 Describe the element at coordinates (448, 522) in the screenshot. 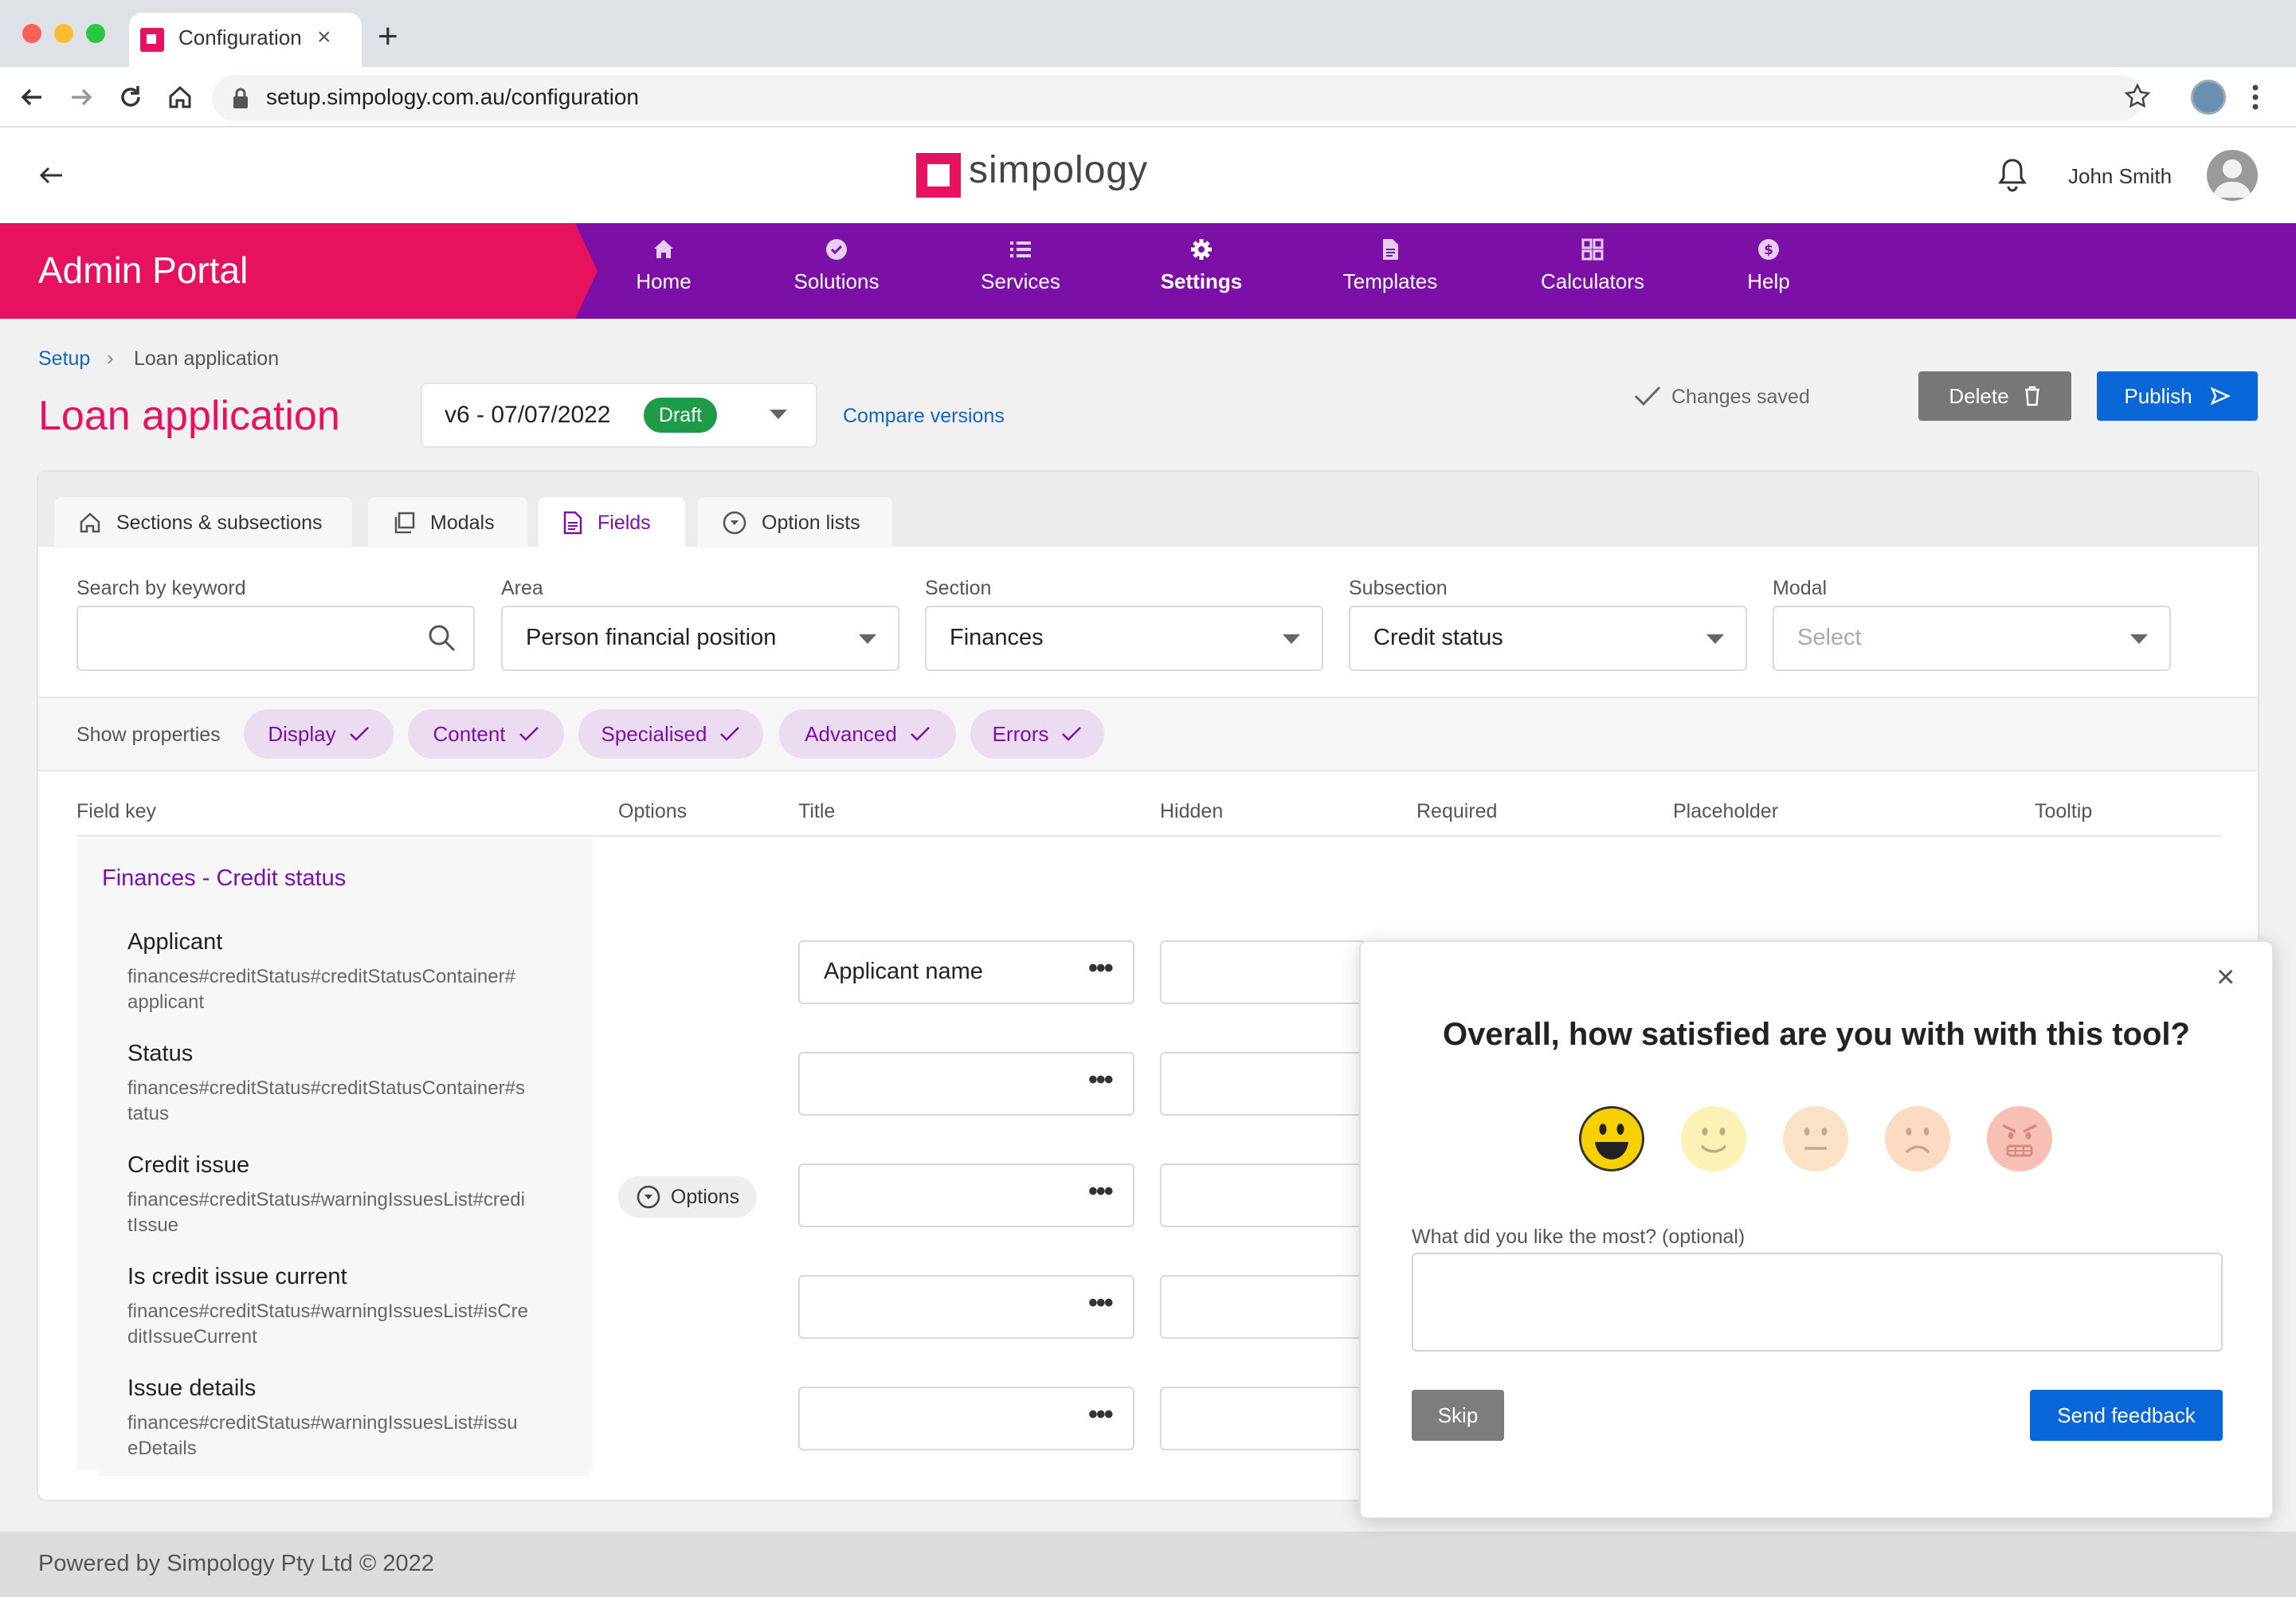

I see `tab-modals: Modals` at that location.